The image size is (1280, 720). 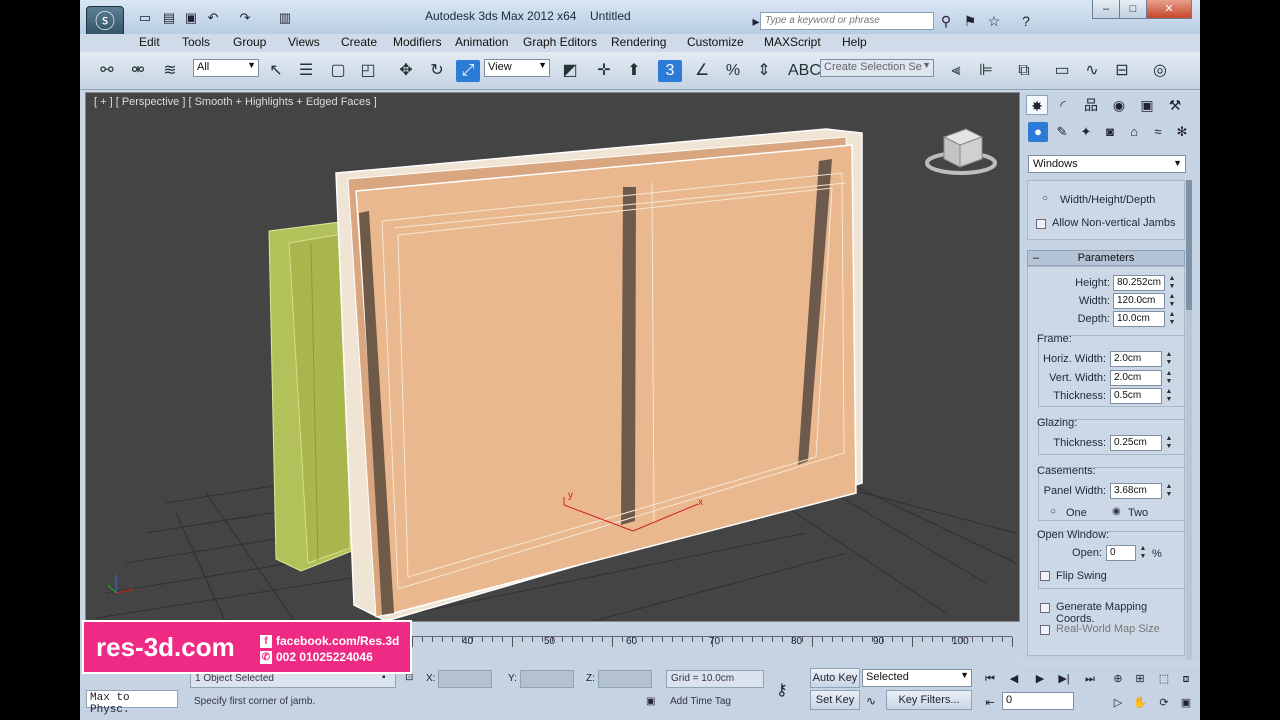 I want to click on maximize-viewport-icon: ▣, so click(x=1186, y=703).